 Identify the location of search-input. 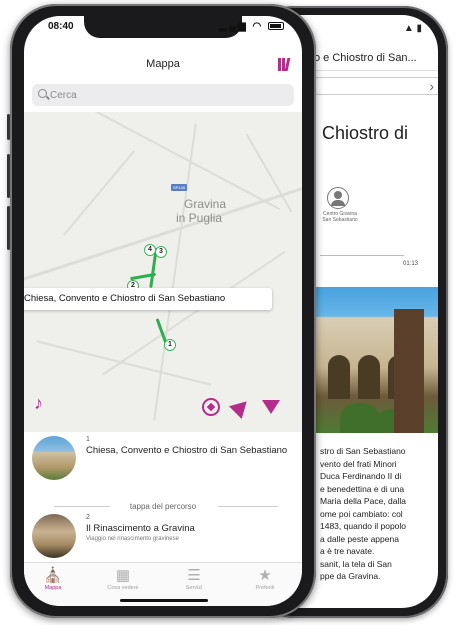
(169, 95).